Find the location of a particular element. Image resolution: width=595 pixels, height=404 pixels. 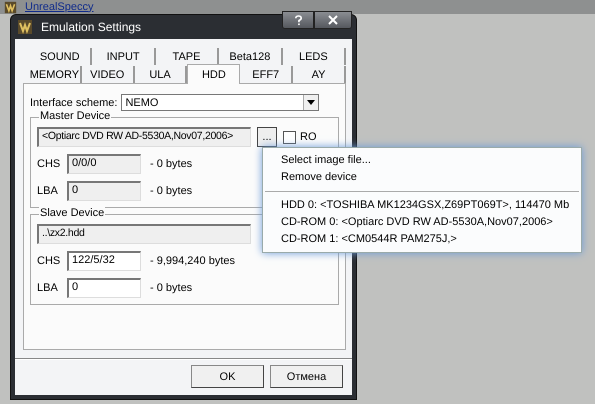

help-button is located at coordinates (298, 20).